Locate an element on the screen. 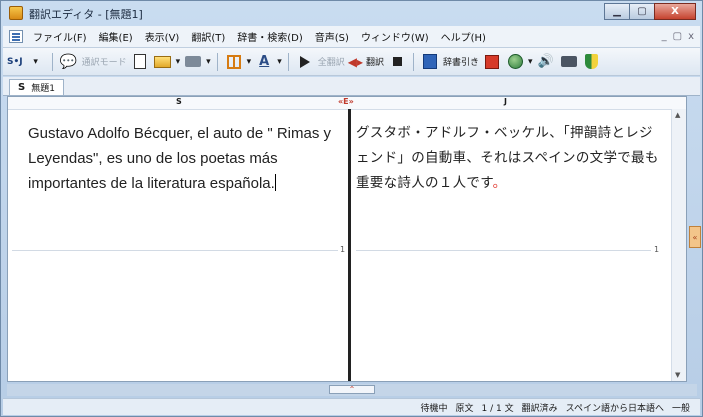 The image size is (703, 417). mdi-controls: _ ▢ x is located at coordinates (681, 36).